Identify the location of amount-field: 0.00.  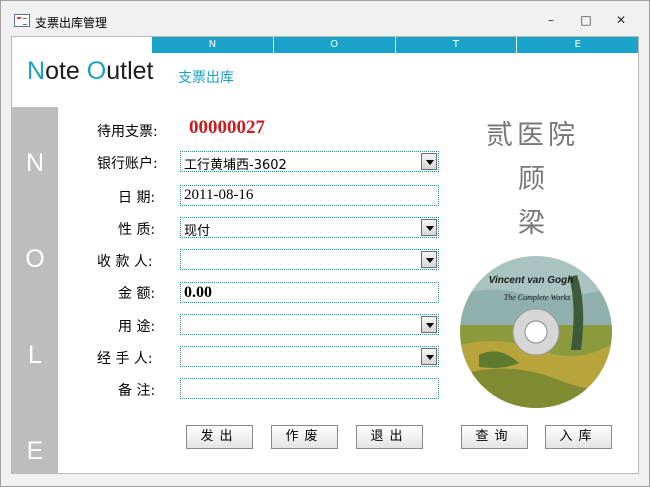
(309, 292).